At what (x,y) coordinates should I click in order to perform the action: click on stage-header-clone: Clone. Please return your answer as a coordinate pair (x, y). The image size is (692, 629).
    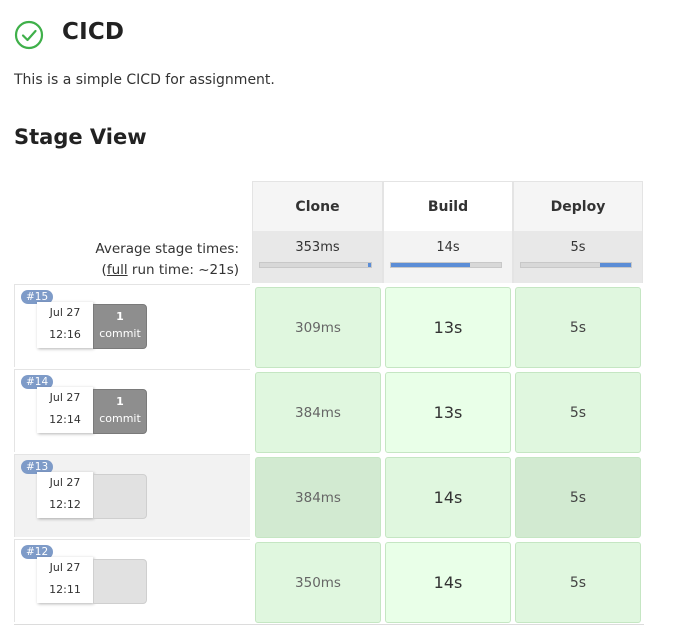
    Looking at the image, I should click on (317, 206).